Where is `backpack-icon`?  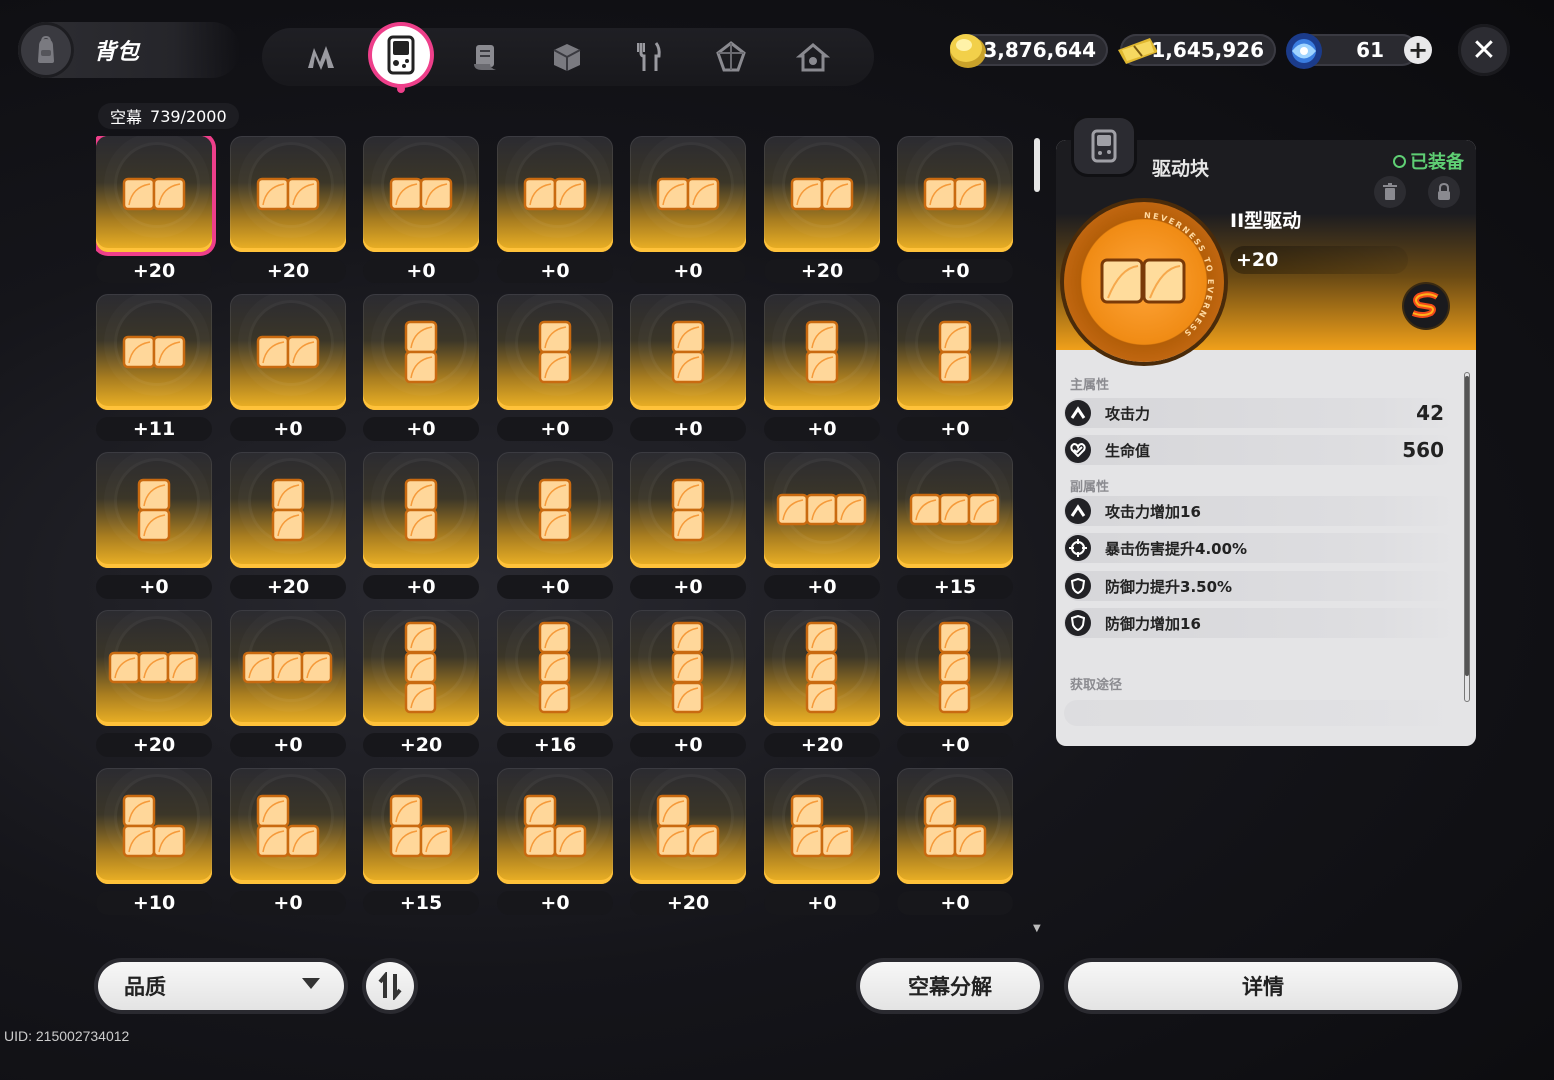 backpack-icon is located at coordinates (46, 50).